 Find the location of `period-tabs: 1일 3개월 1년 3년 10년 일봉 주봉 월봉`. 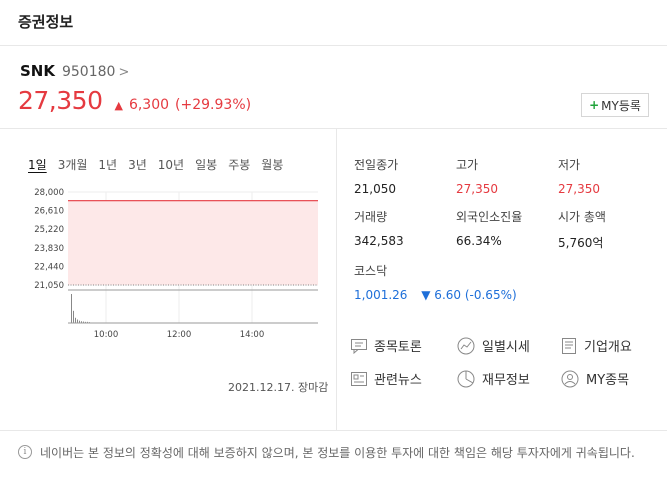

period-tabs: 1일 3개월 1년 3년 10년 일봉 주봉 월봉 is located at coordinates (161, 164).